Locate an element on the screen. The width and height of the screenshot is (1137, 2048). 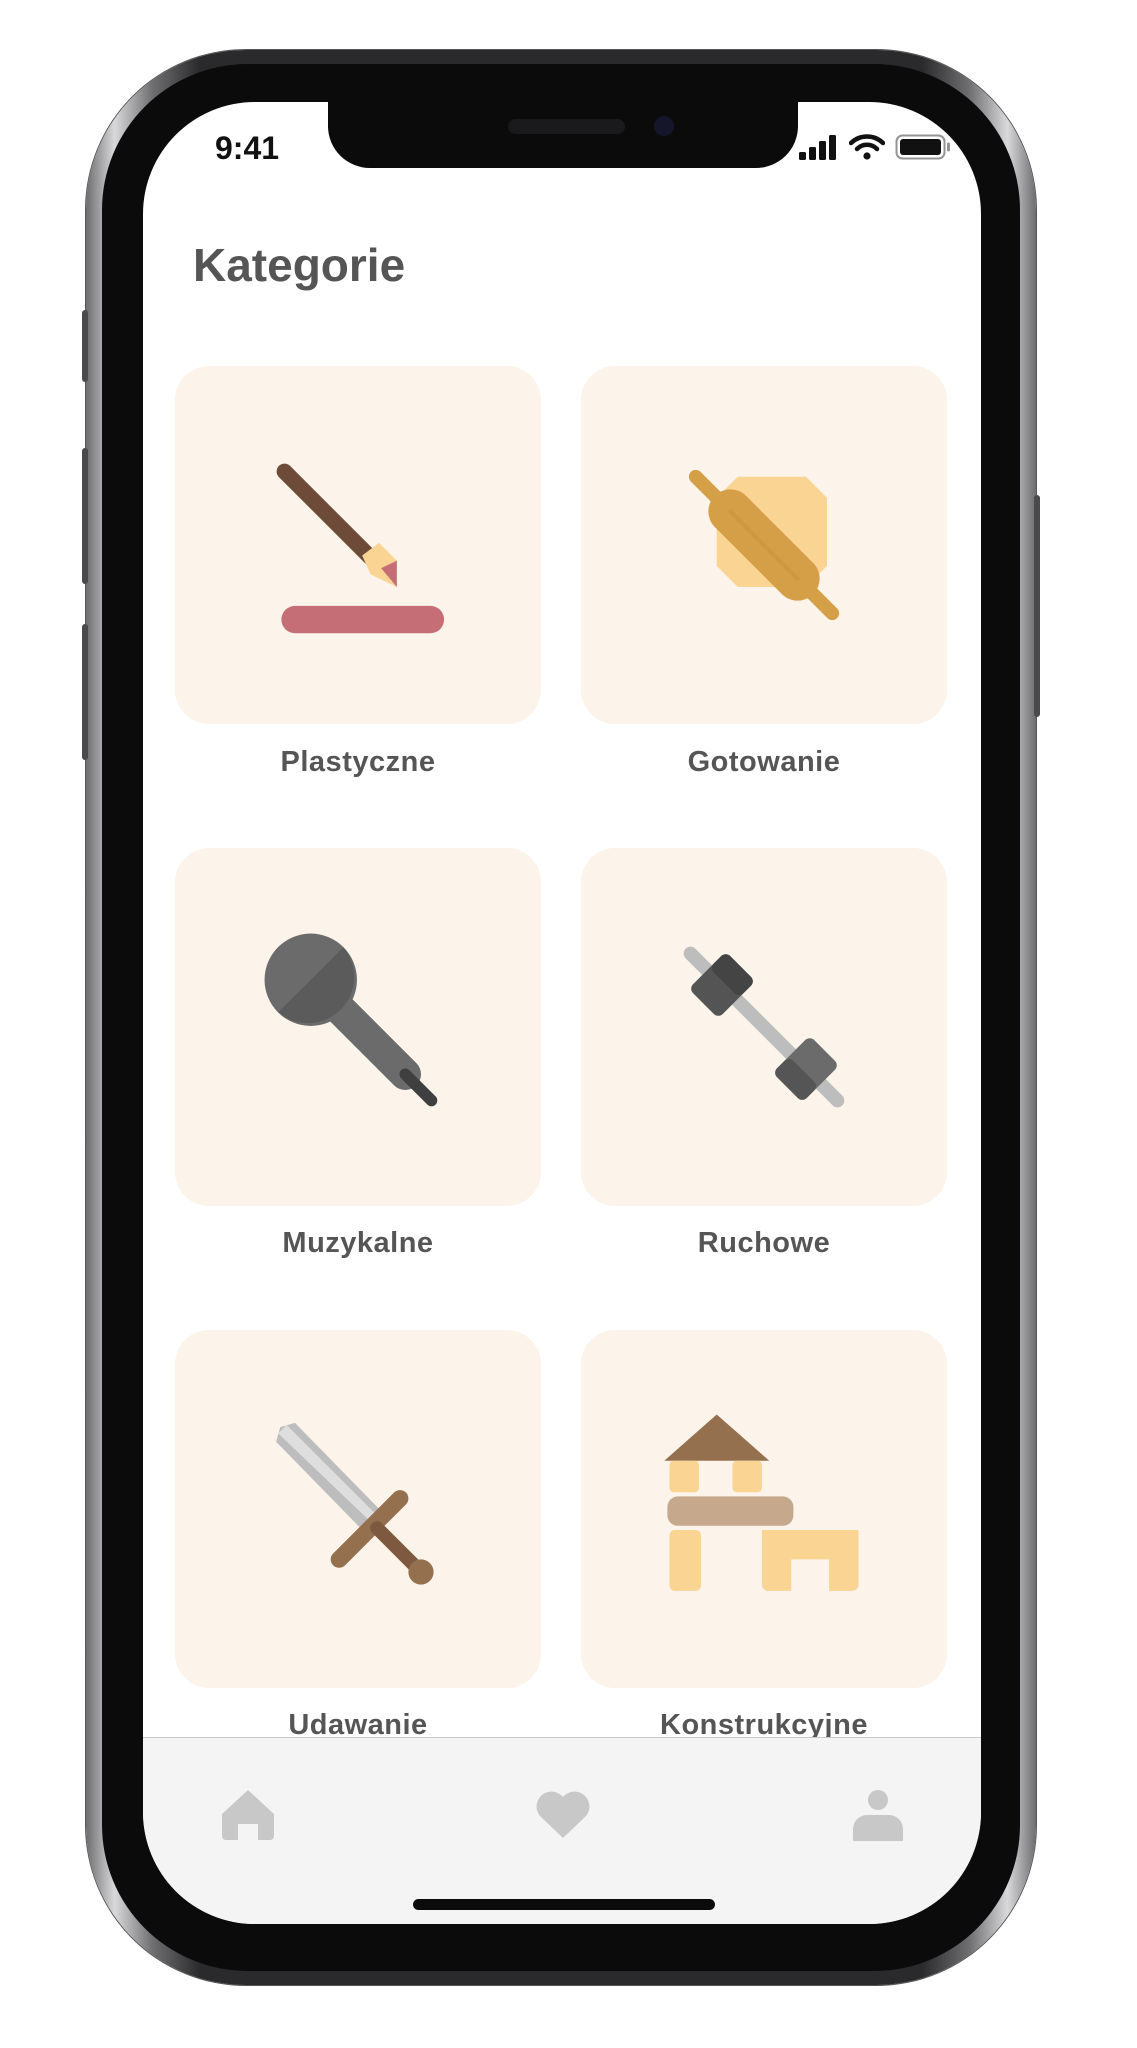
rolling-pin-icon is located at coordinates (764, 545).